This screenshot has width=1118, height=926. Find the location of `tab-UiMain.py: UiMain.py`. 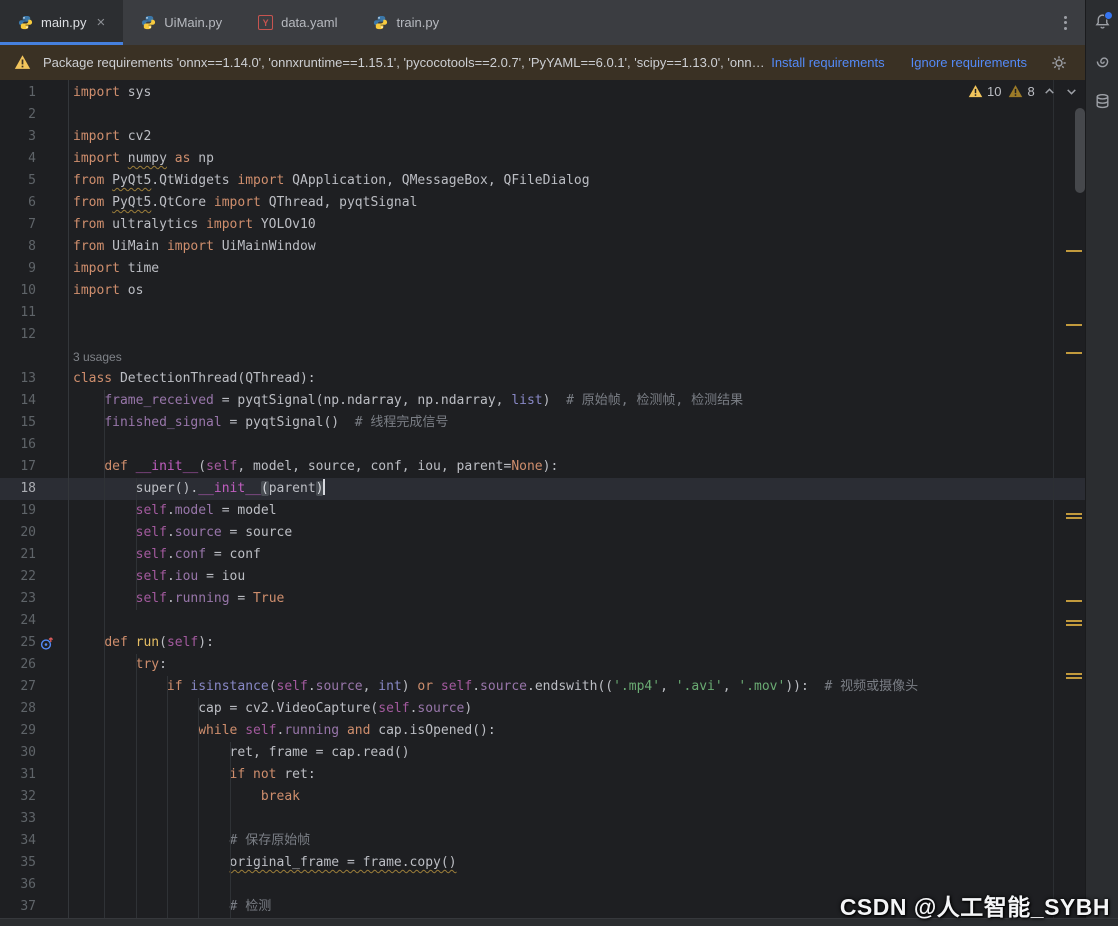

tab-UiMain.py: UiMain.py is located at coordinates (181, 22).